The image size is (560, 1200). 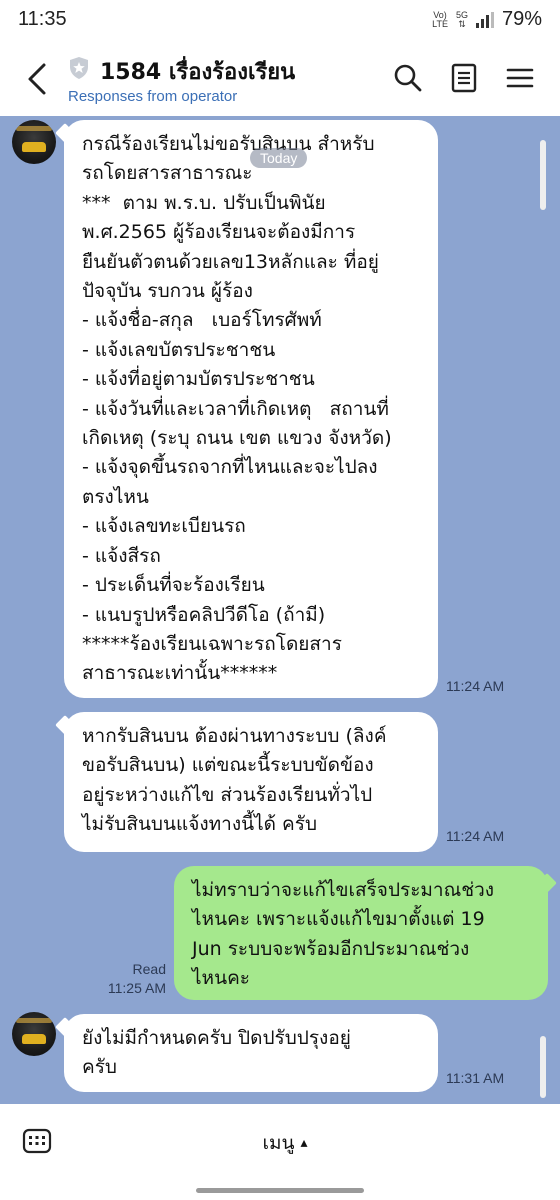 What do you see at coordinates (464, 78) in the screenshot?
I see `notes-icon` at bounding box center [464, 78].